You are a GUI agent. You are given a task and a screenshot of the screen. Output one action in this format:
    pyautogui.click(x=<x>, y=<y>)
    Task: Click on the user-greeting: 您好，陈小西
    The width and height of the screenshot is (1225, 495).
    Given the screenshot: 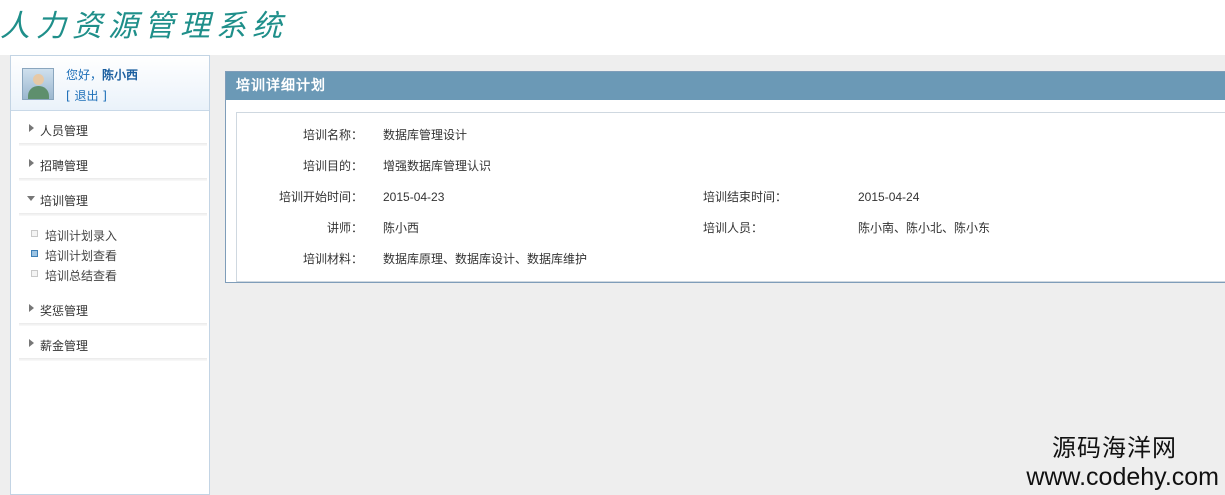 What is the action you would take?
    pyautogui.click(x=102, y=74)
    